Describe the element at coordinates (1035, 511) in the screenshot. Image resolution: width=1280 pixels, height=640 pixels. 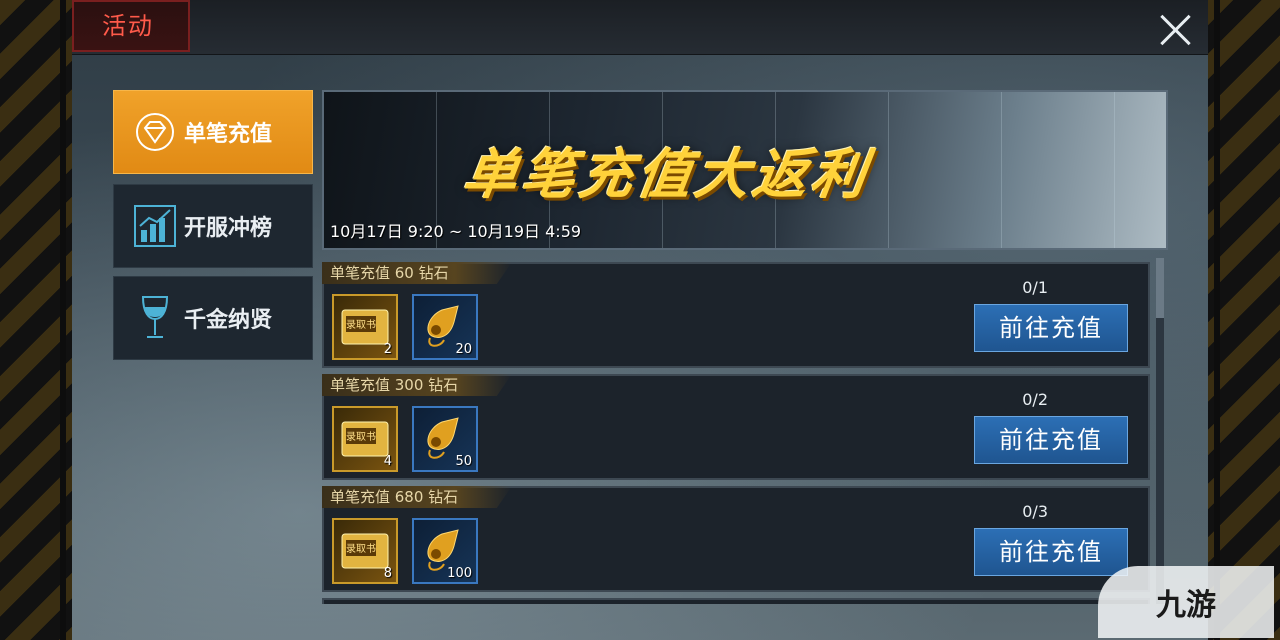
I see `claim-progress: 0/3` at that location.